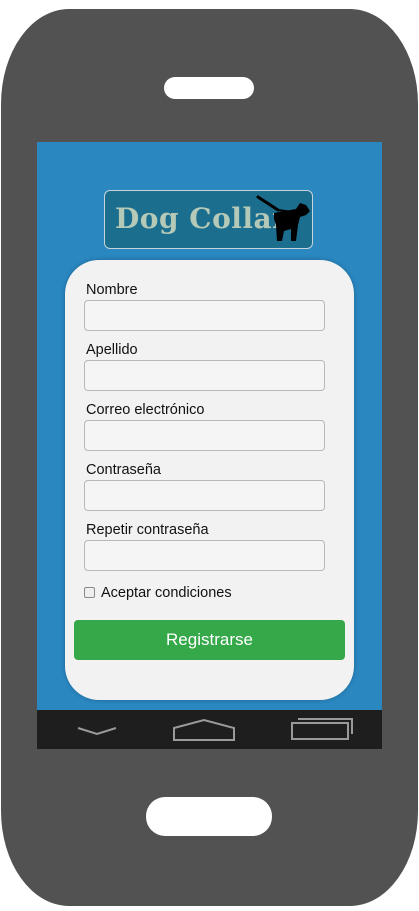  I want to click on android-nav-bar, so click(209, 729).